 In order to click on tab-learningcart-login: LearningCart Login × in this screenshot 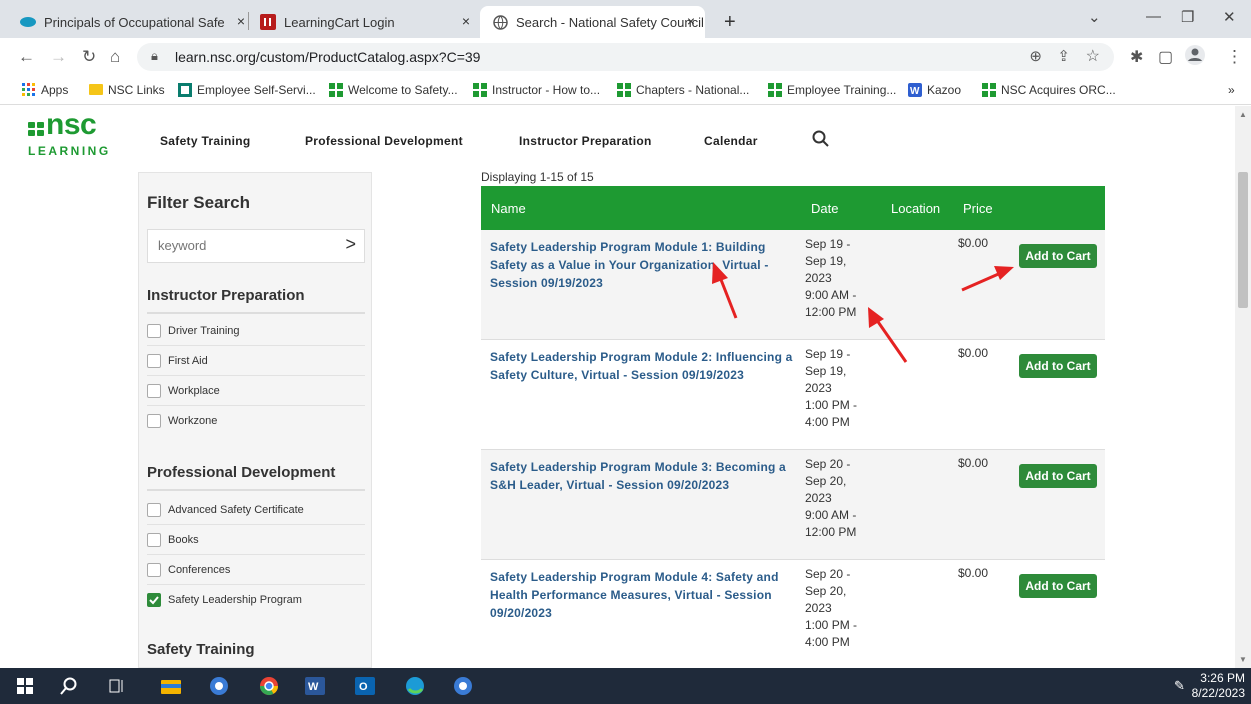, I will do `click(370, 22)`.